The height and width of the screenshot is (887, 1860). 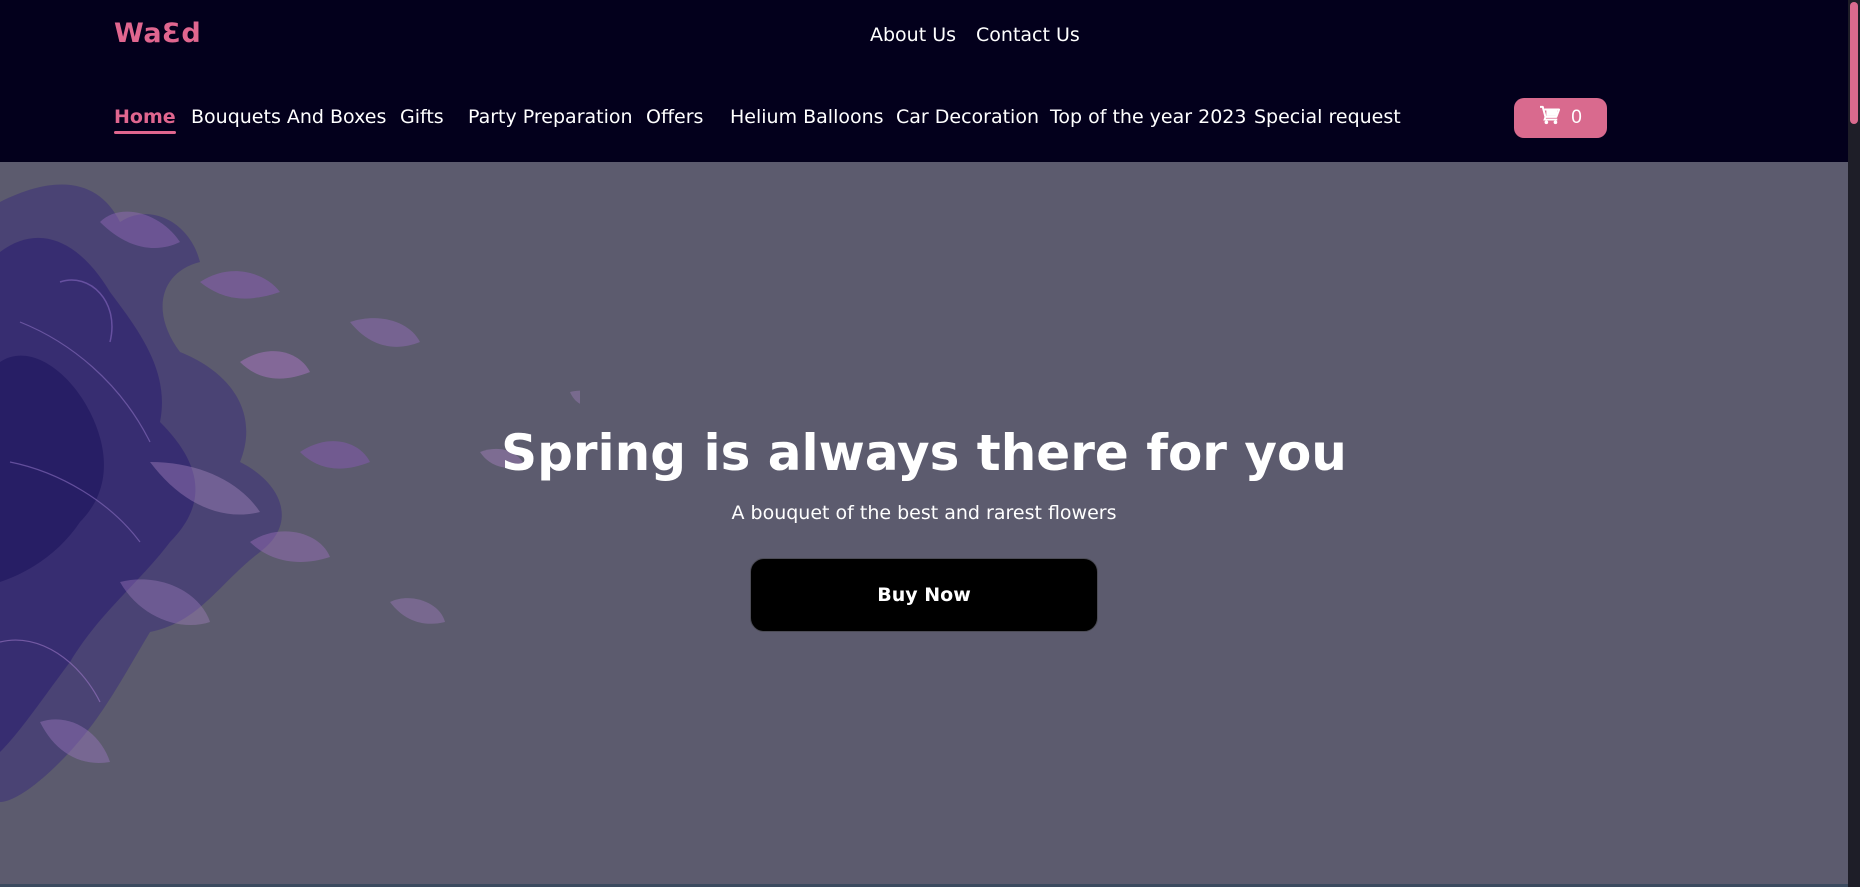 I want to click on cart-button: 0, so click(x=1560, y=118).